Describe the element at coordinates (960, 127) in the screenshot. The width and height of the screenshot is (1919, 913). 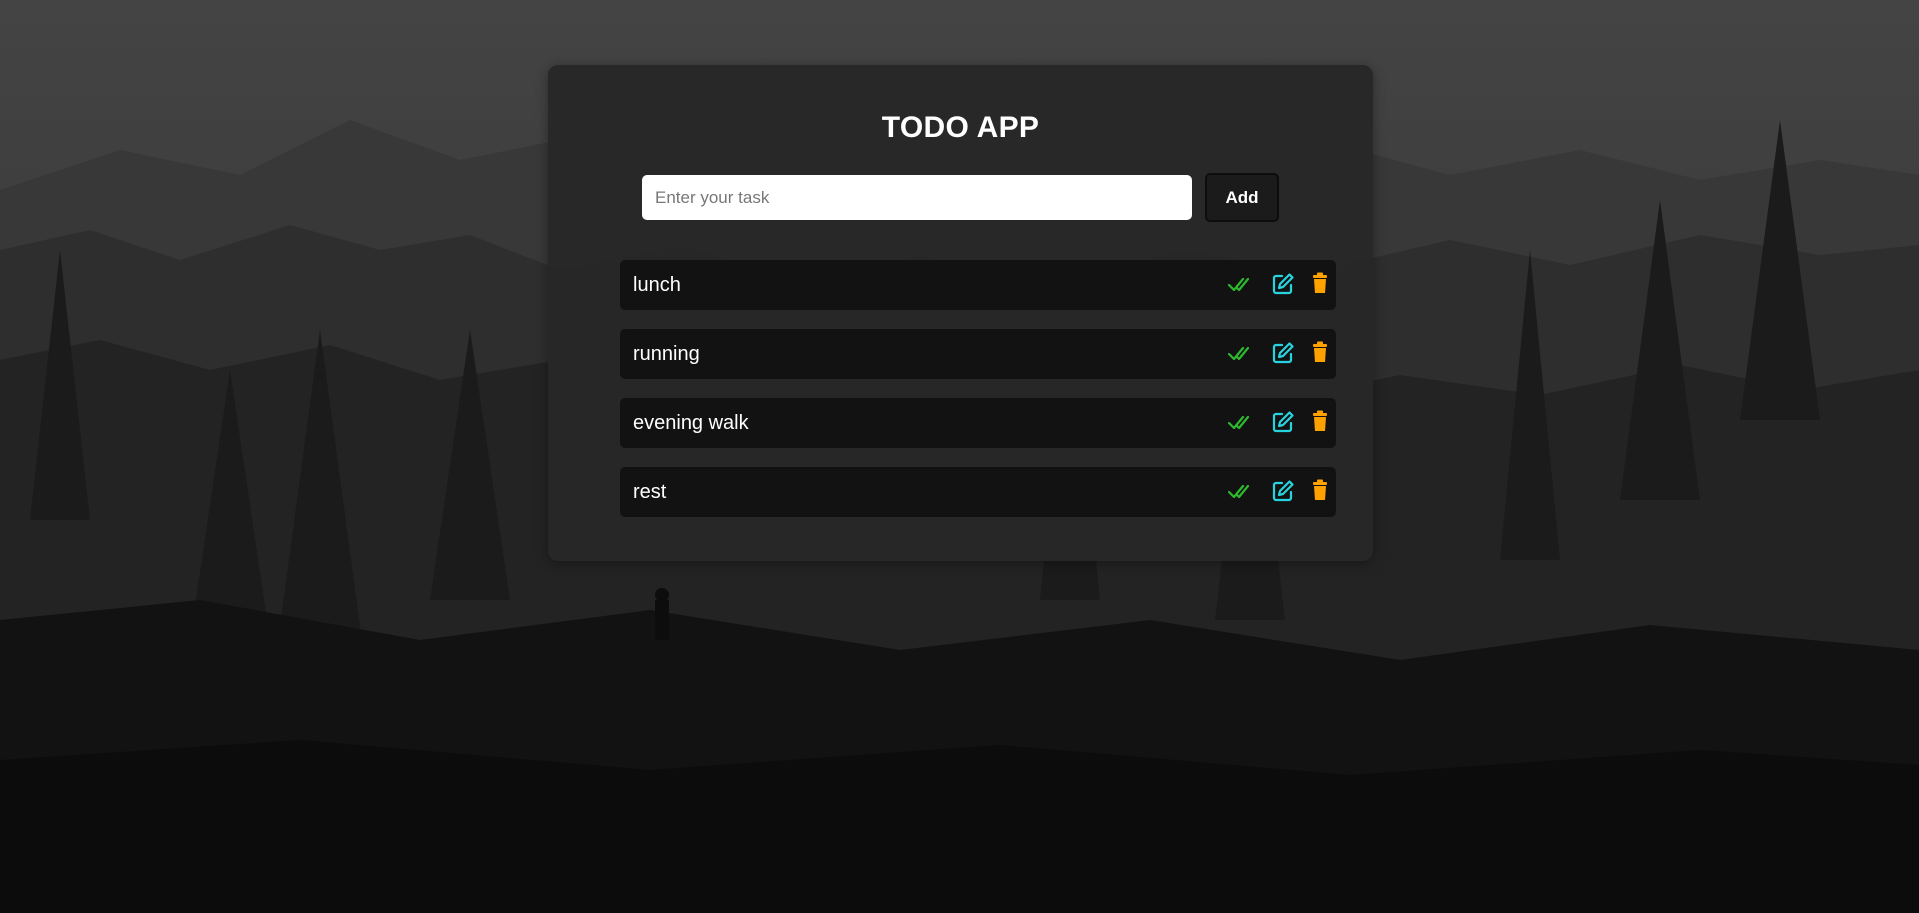
I see `app-title: TODO APP` at that location.